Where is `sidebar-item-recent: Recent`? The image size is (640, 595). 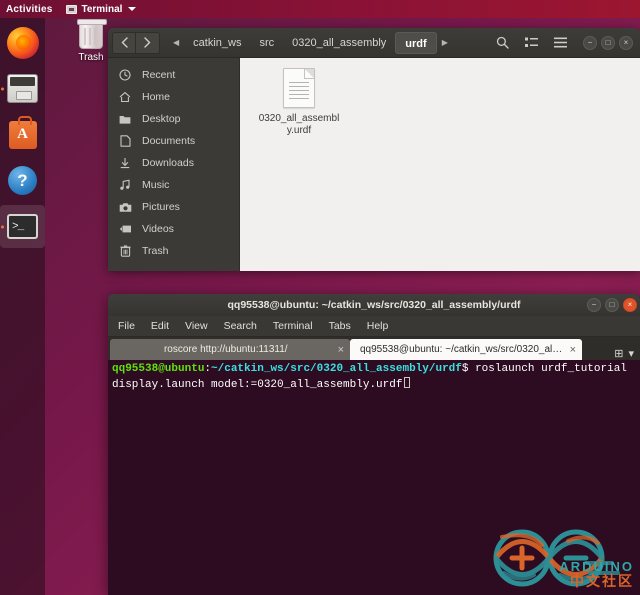 sidebar-item-recent: Recent is located at coordinates (173, 75).